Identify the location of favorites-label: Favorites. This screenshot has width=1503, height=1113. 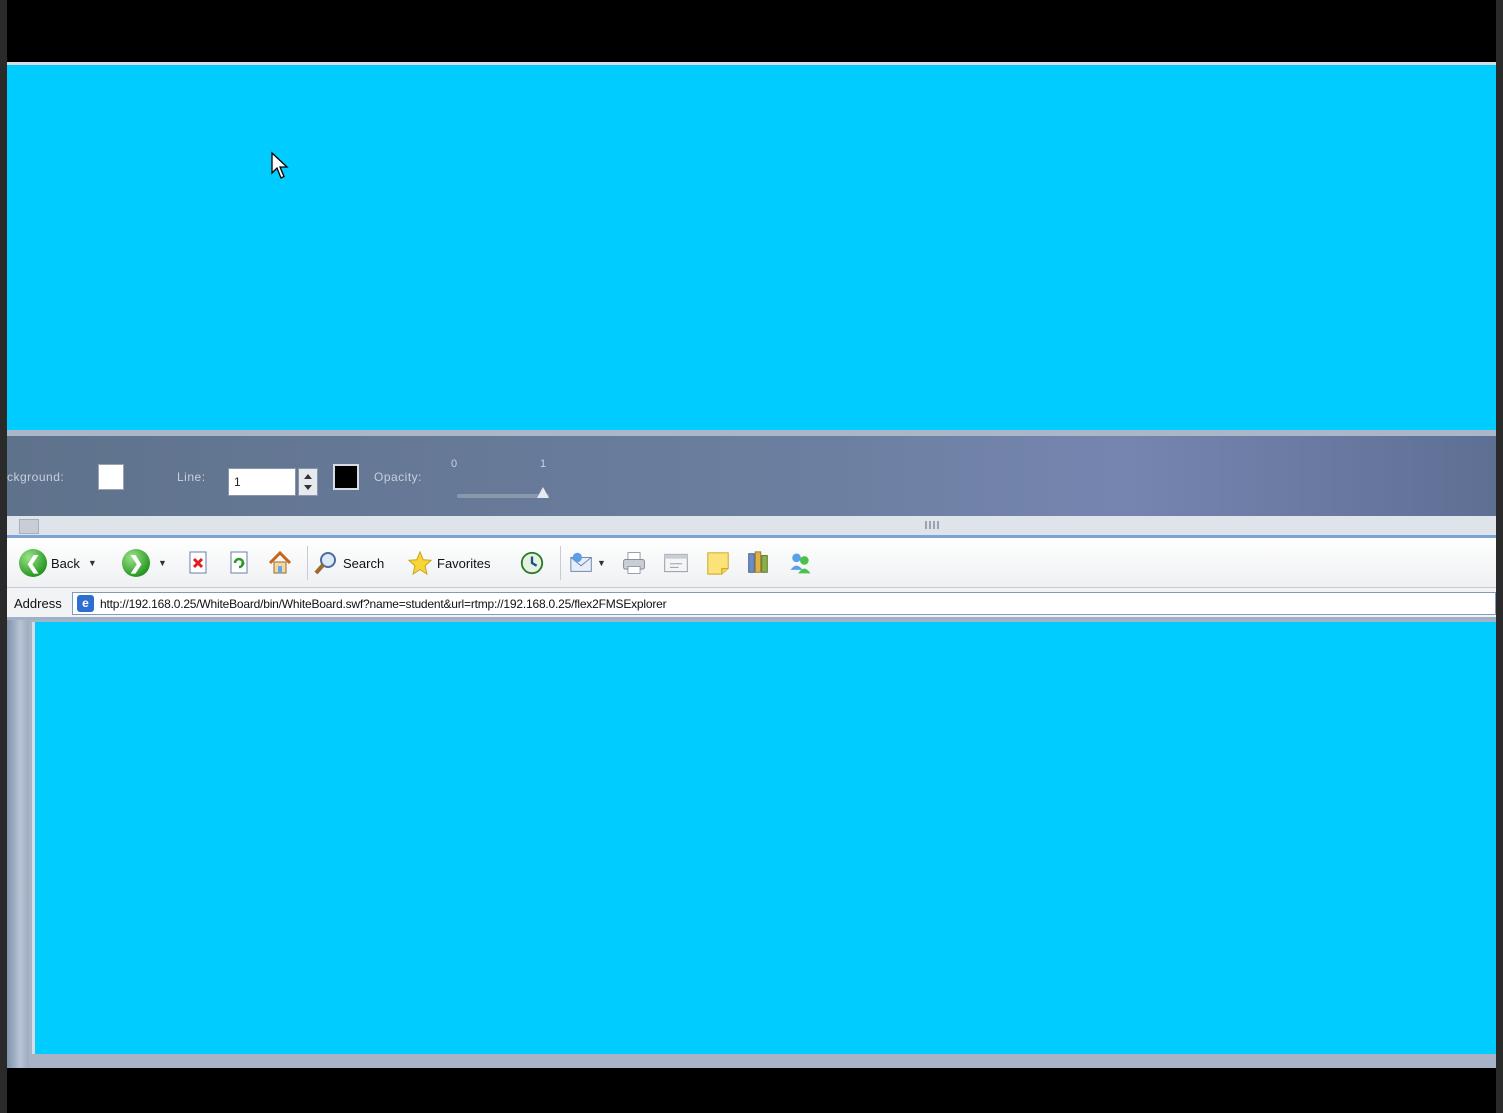
(464, 563).